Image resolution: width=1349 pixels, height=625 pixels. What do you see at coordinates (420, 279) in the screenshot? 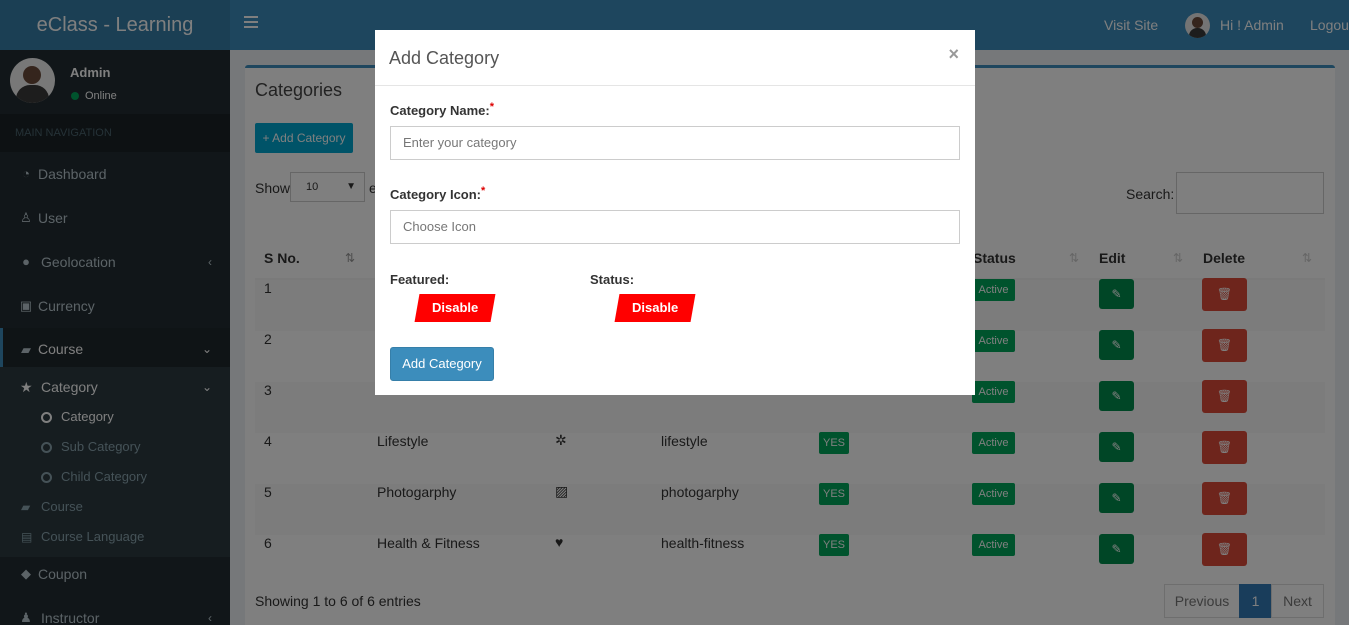
I see `featured-label: Featured:` at bounding box center [420, 279].